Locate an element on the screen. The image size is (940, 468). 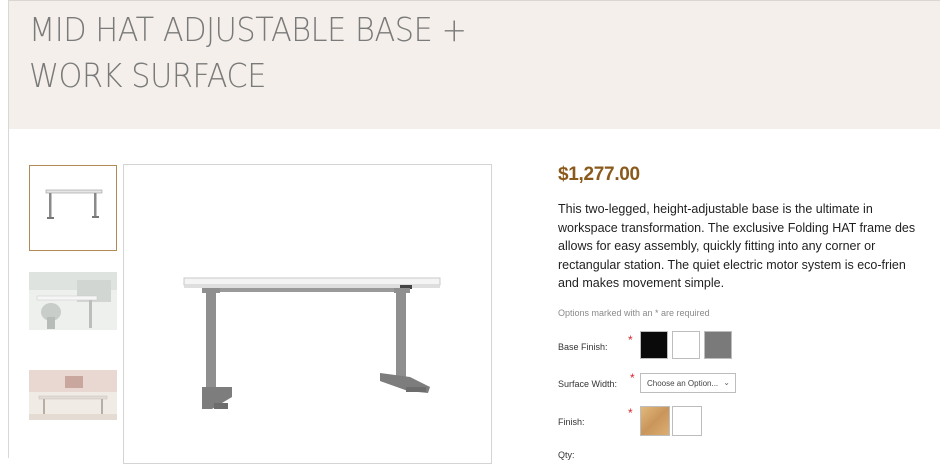
finish-label: Finish: is located at coordinates (571, 422).